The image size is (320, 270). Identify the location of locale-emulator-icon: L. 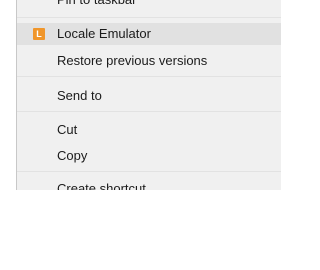
(39, 34).